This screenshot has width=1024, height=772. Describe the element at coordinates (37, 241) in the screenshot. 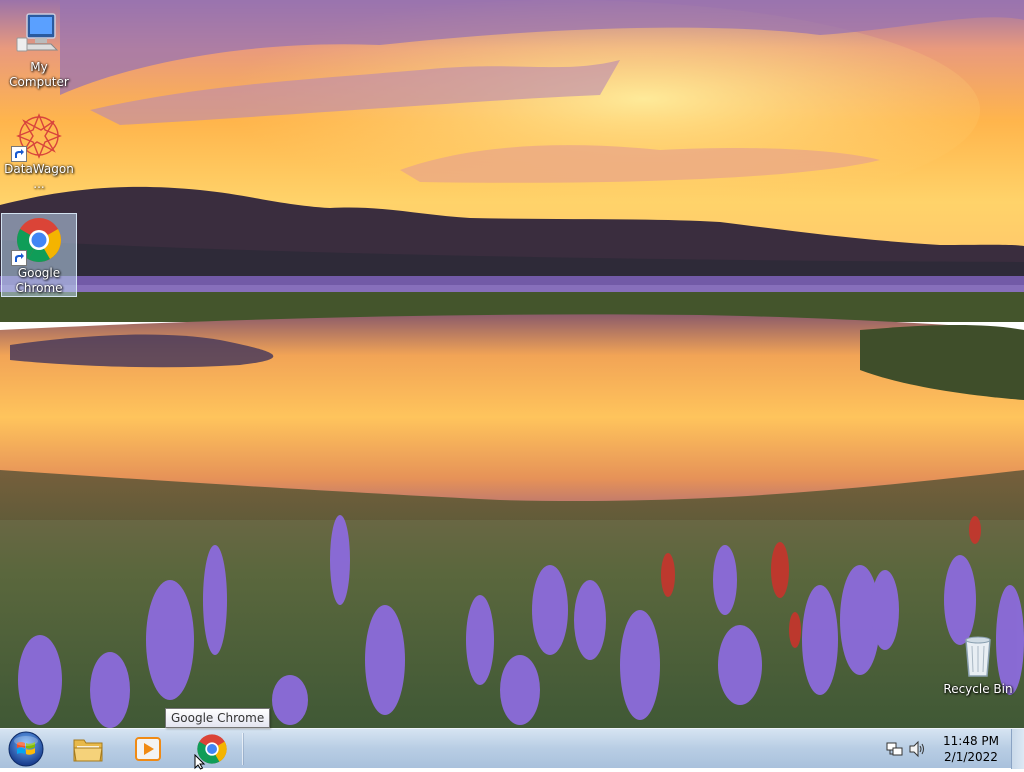

I see `chrome-icon` at that location.